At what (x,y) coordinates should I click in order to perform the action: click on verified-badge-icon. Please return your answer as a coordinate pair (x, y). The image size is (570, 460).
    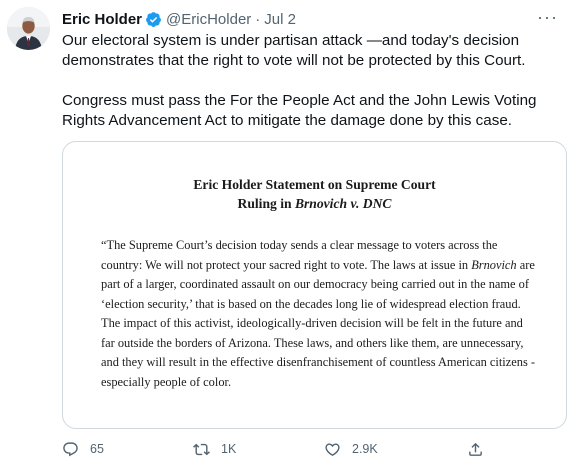
    Looking at the image, I should click on (153, 19).